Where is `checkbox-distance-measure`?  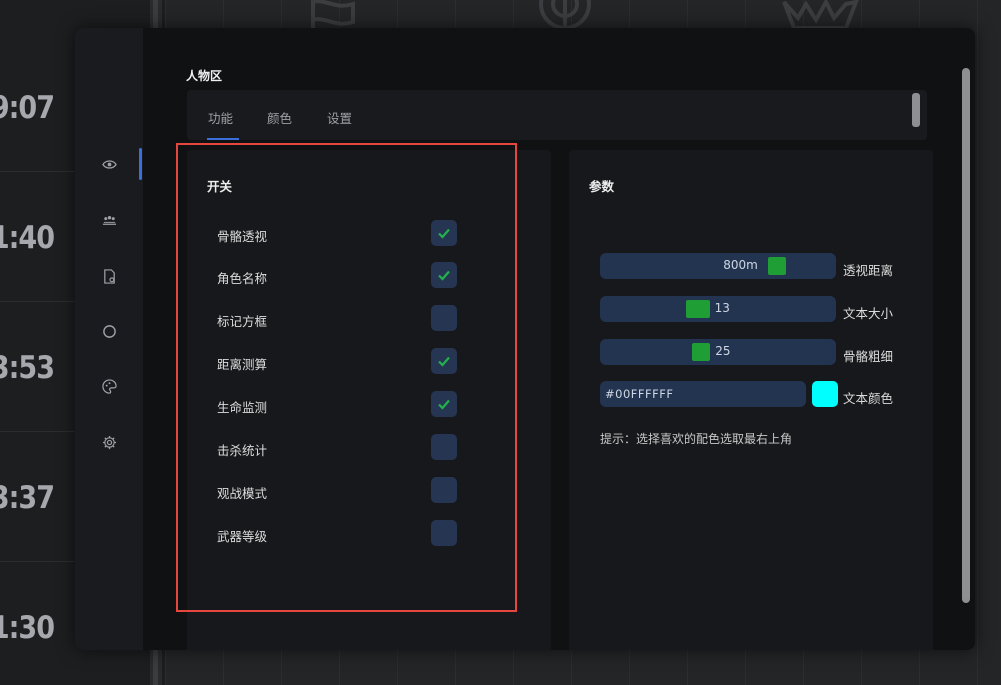
checkbox-distance-measure is located at coordinates (444, 361).